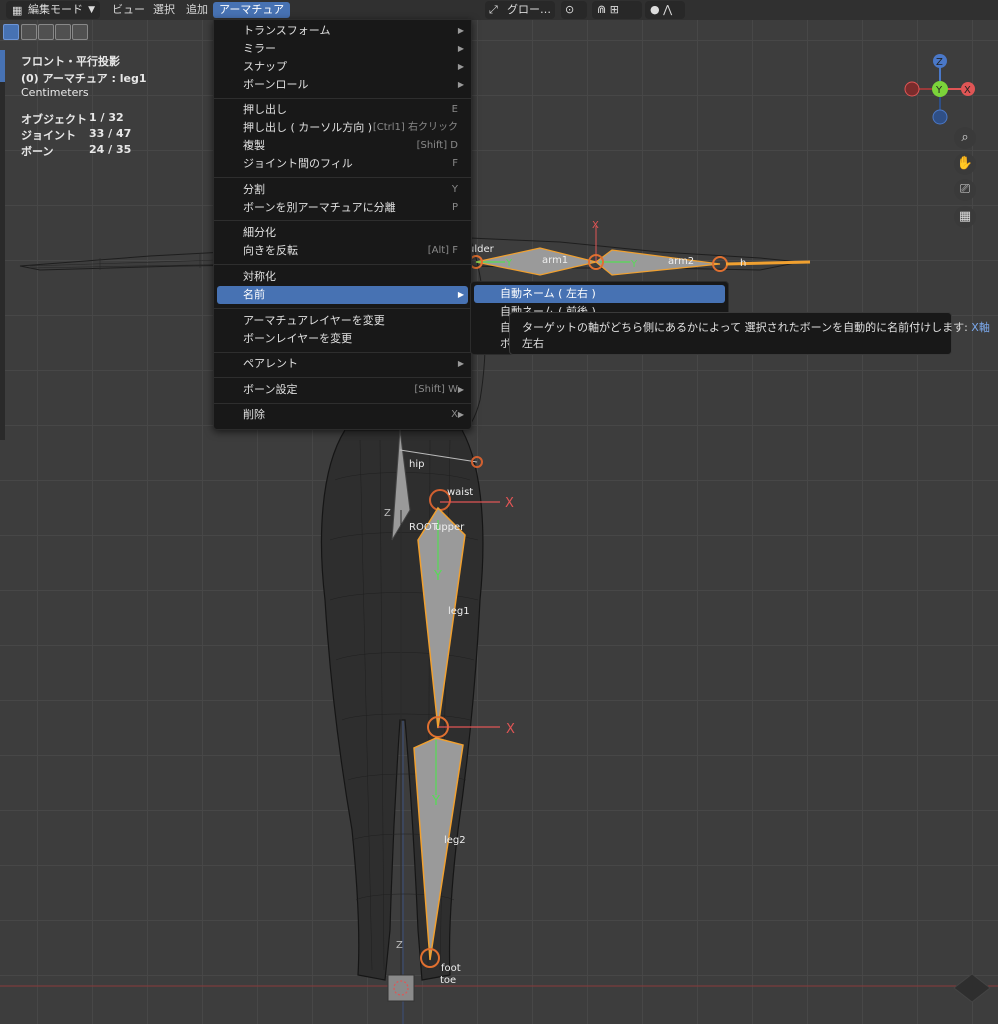  I want to click on corner-widget, so click(972, 988).